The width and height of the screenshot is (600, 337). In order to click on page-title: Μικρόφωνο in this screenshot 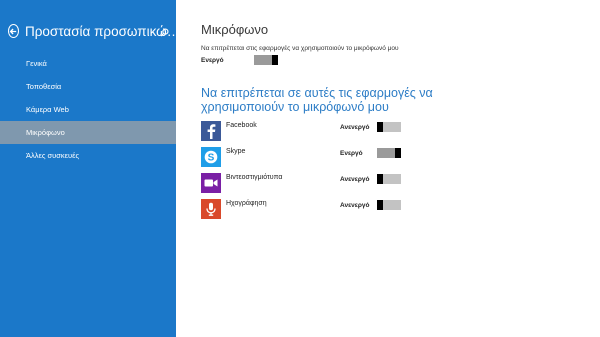, I will do `click(235, 29)`.